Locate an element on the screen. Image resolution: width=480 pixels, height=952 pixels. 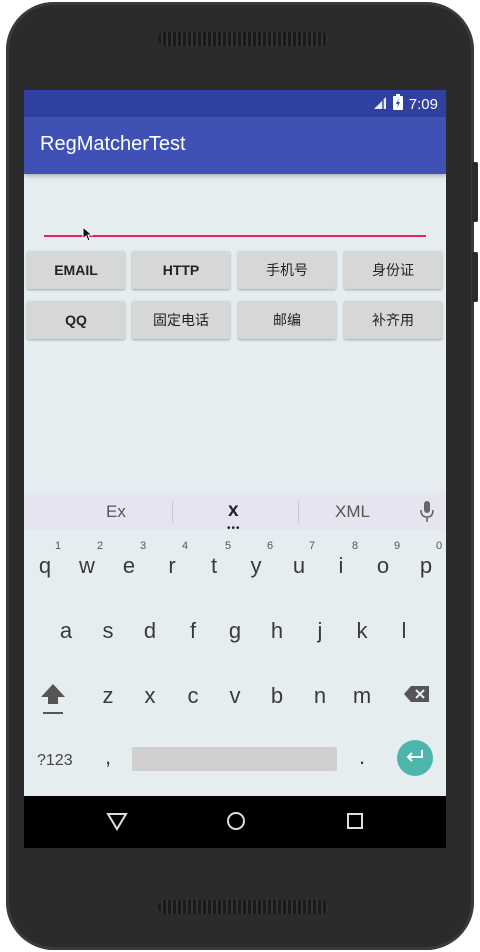
key-hint: 1 is located at coordinates (58, 546).